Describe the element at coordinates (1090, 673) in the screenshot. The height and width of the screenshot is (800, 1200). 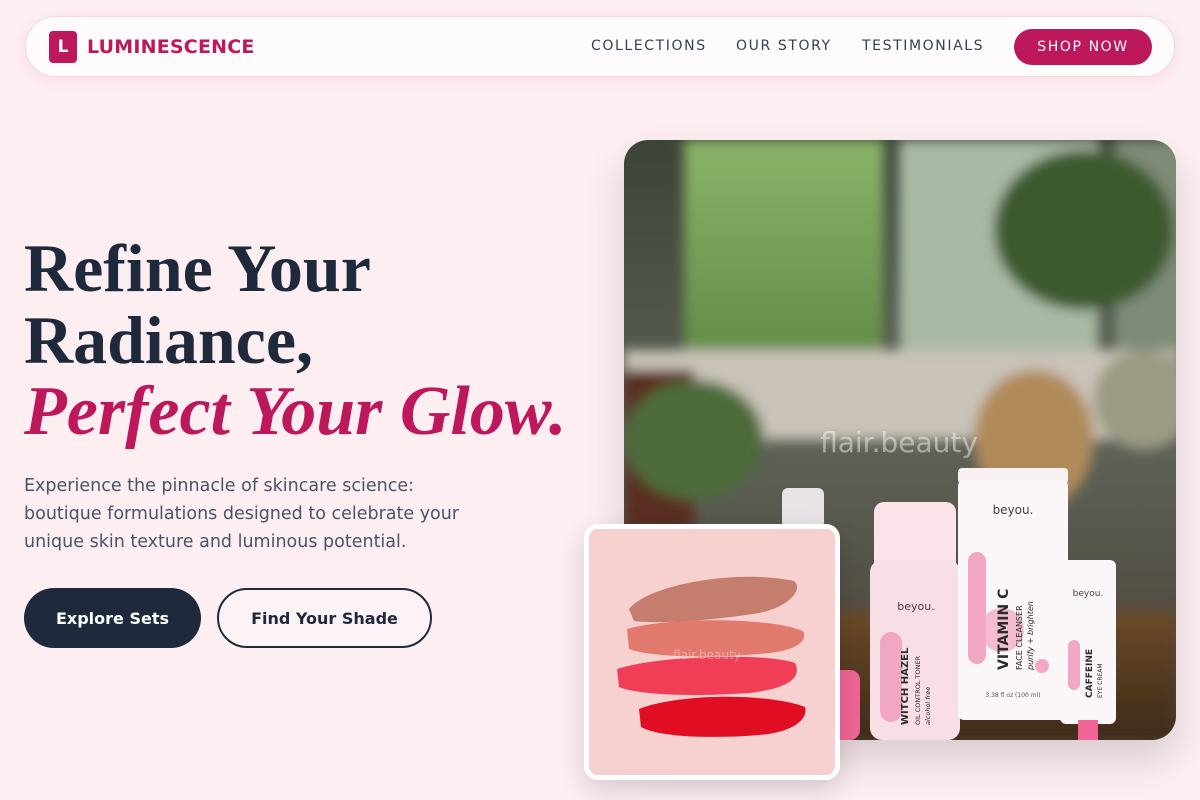
I see `eye-cream-name: CAFFEINE` at that location.